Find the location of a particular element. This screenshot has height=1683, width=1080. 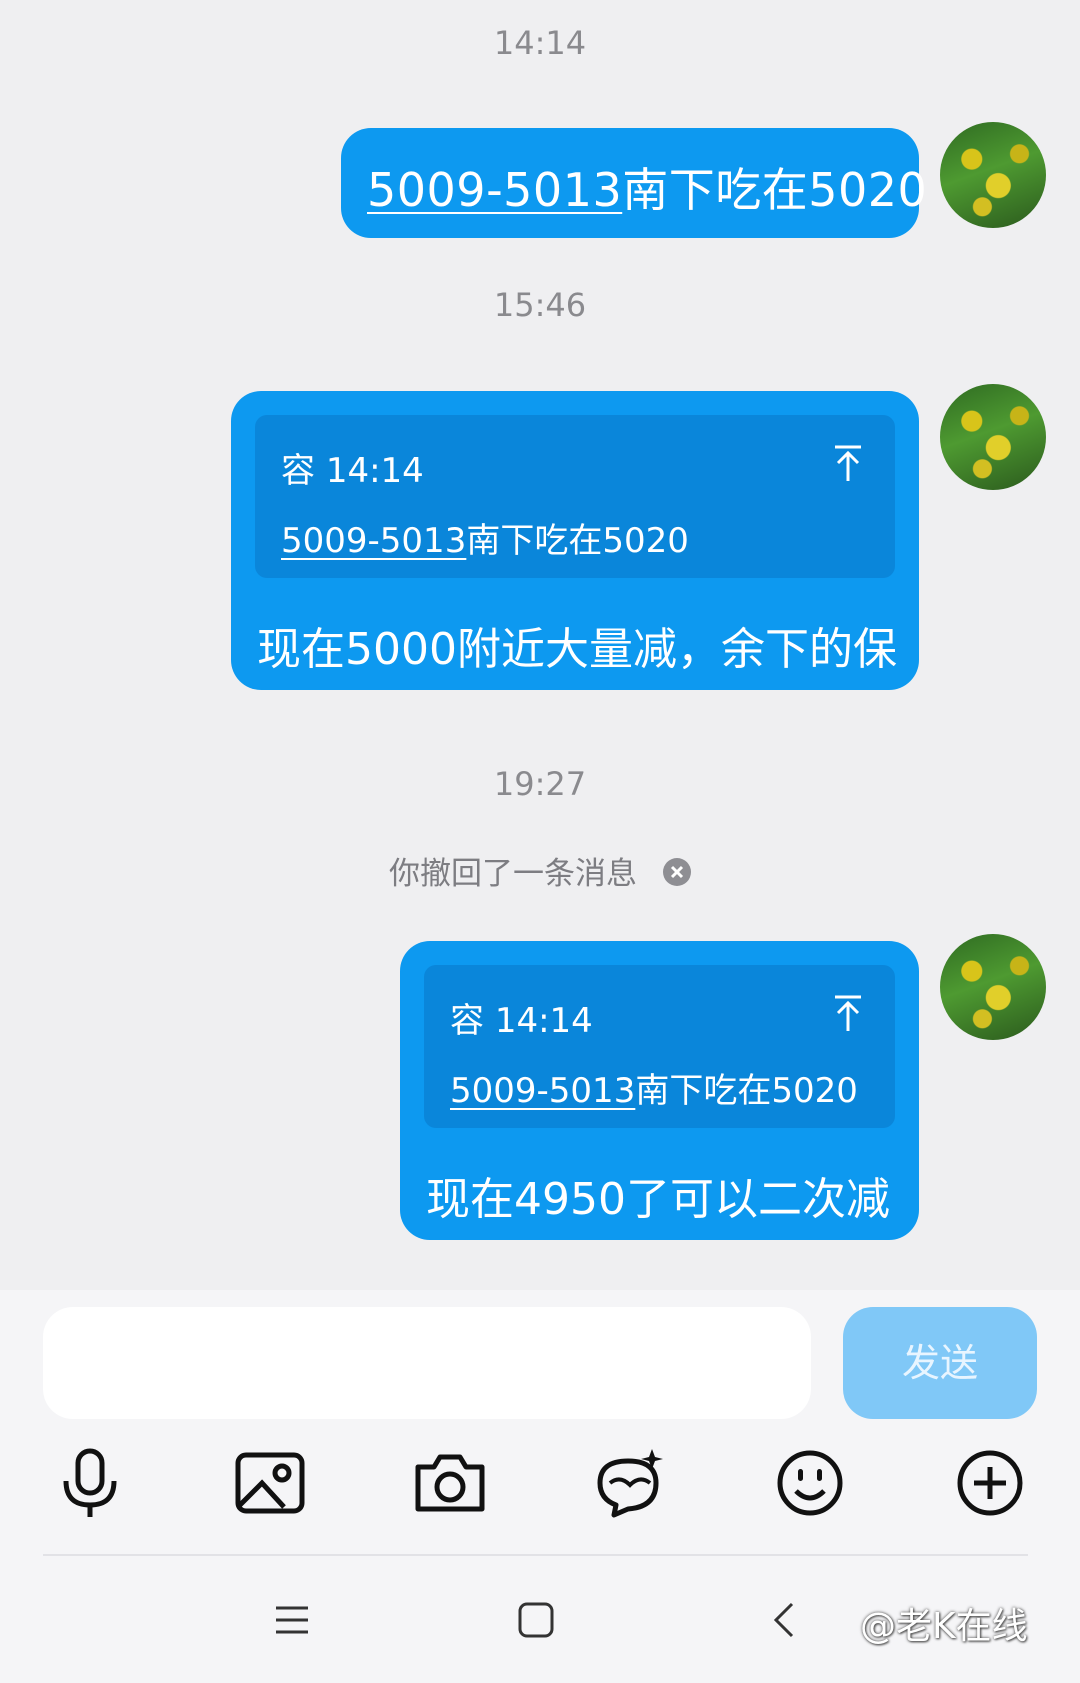

recall-notice: 你撤回了一条消息 is located at coordinates (540, 870).